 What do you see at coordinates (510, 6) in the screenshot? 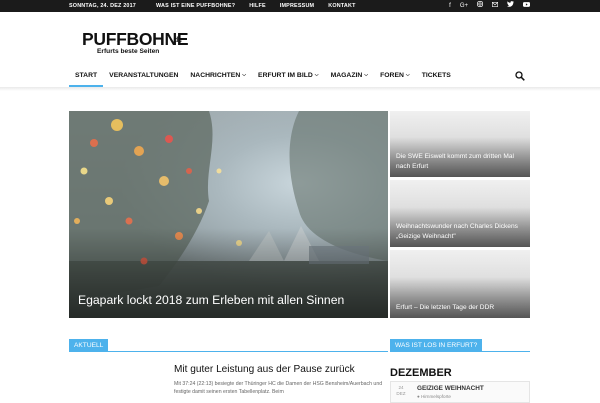
I see `twitter-icon` at bounding box center [510, 6].